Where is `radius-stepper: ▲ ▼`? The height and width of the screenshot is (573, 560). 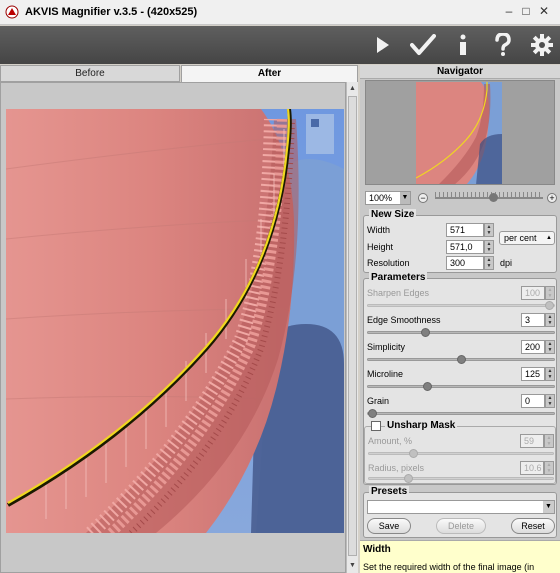
radius-stepper: ▲ ▼ is located at coordinates (549, 468).